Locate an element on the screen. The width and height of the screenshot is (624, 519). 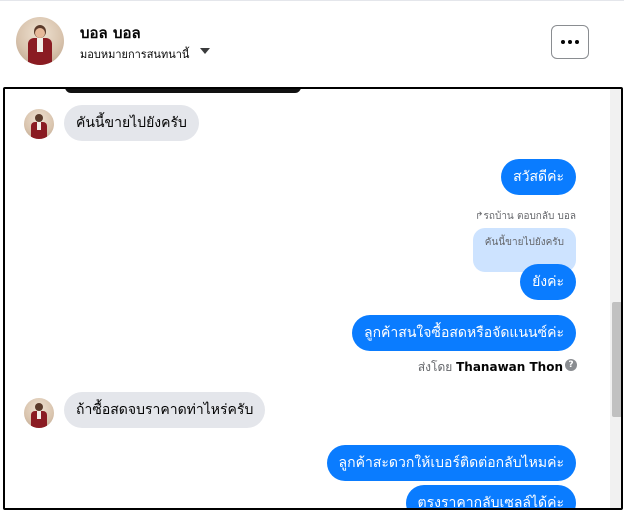
contact-name: บอล บอล is located at coordinates (110, 33).